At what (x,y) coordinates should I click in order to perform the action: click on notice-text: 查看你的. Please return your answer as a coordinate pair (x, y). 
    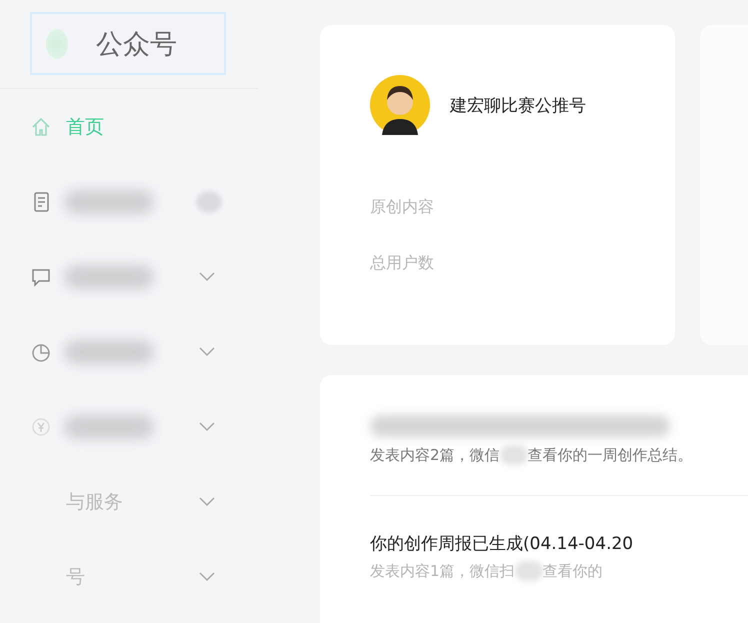
    Looking at the image, I should click on (572, 571).